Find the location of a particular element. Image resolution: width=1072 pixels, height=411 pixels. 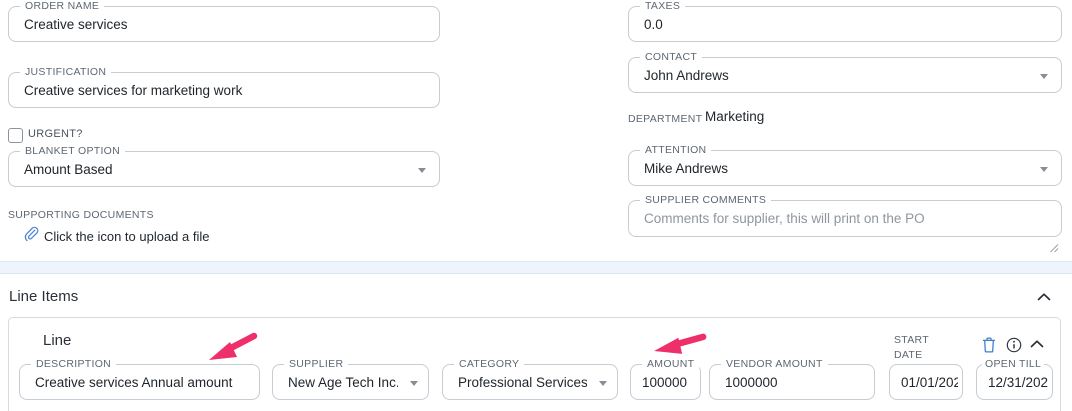

category-label: CATEGORY is located at coordinates (489, 364).